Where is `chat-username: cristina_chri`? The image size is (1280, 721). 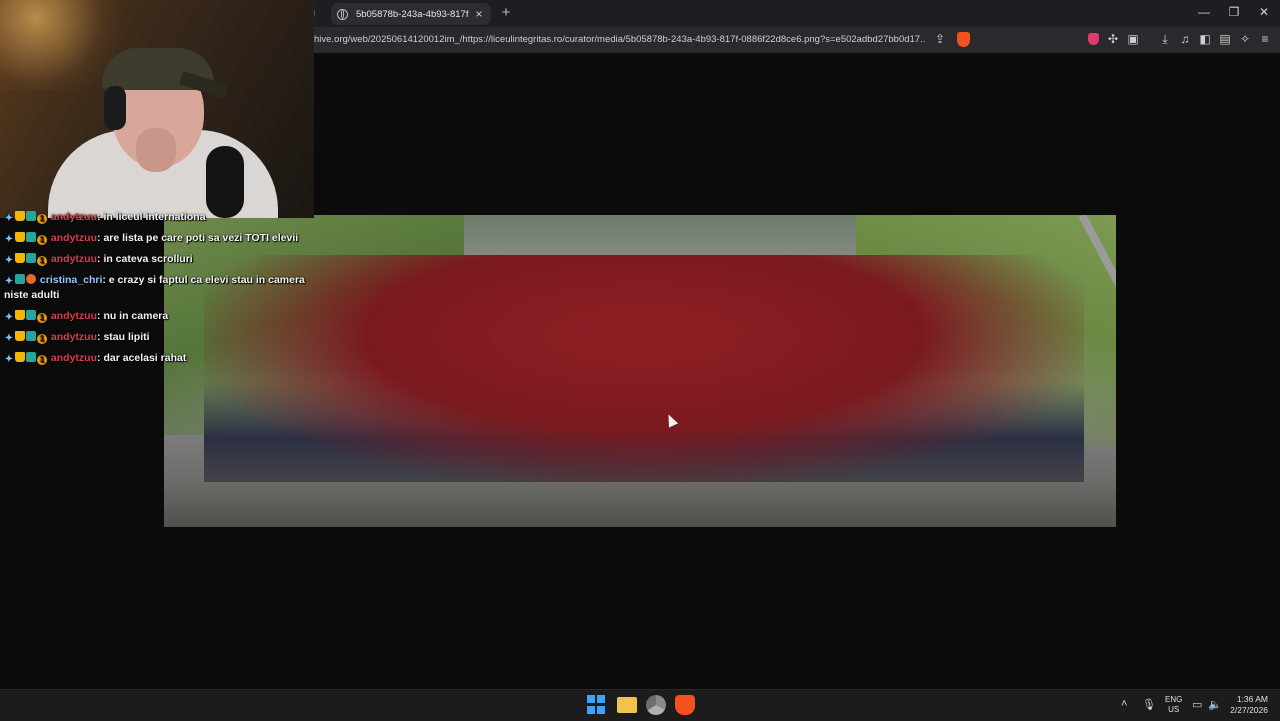 chat-username: cristina_chri is located at coordinates (71, 280).